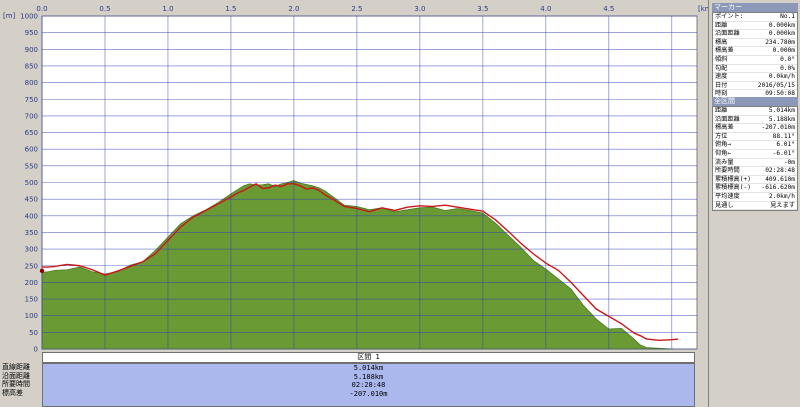  Describe the element at coordinates (778, 188) in the screenshot. I see `info-row-value: -616.620m` at that location.